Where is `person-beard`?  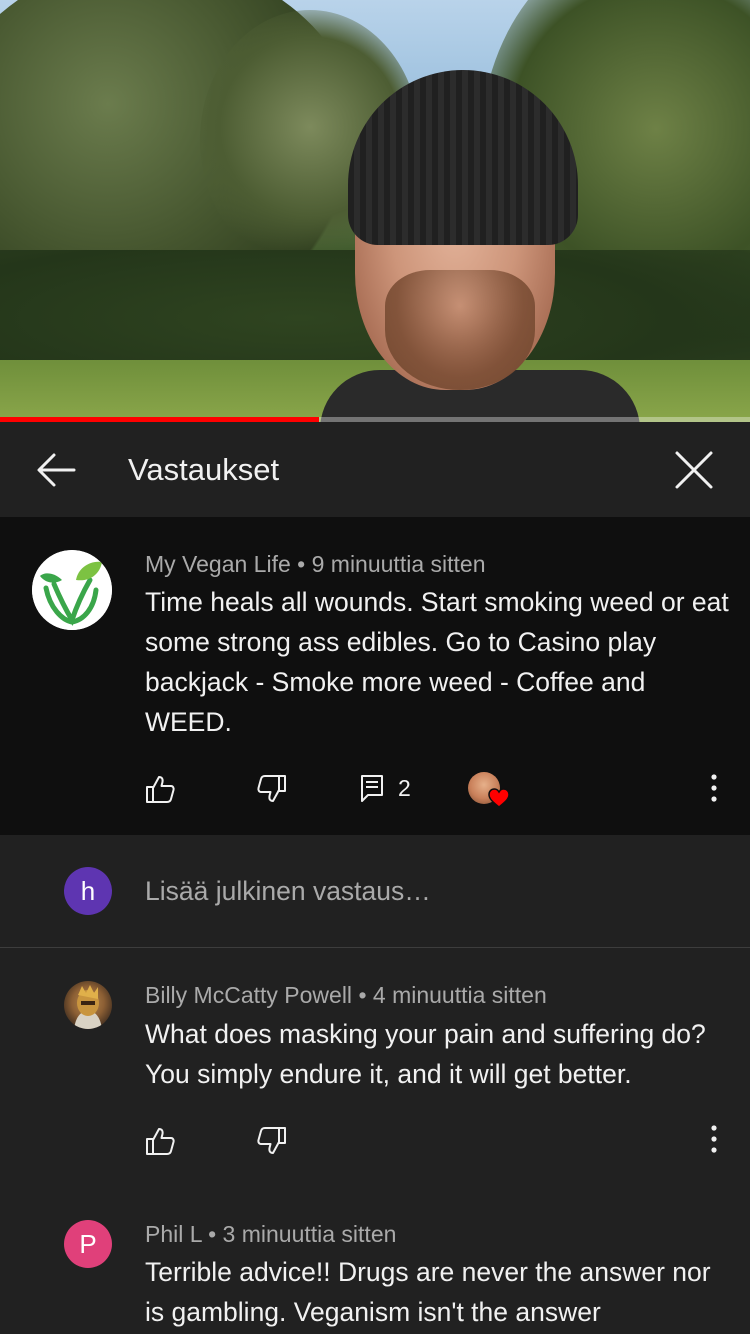
person-beard is located at coordinates (460, 330).